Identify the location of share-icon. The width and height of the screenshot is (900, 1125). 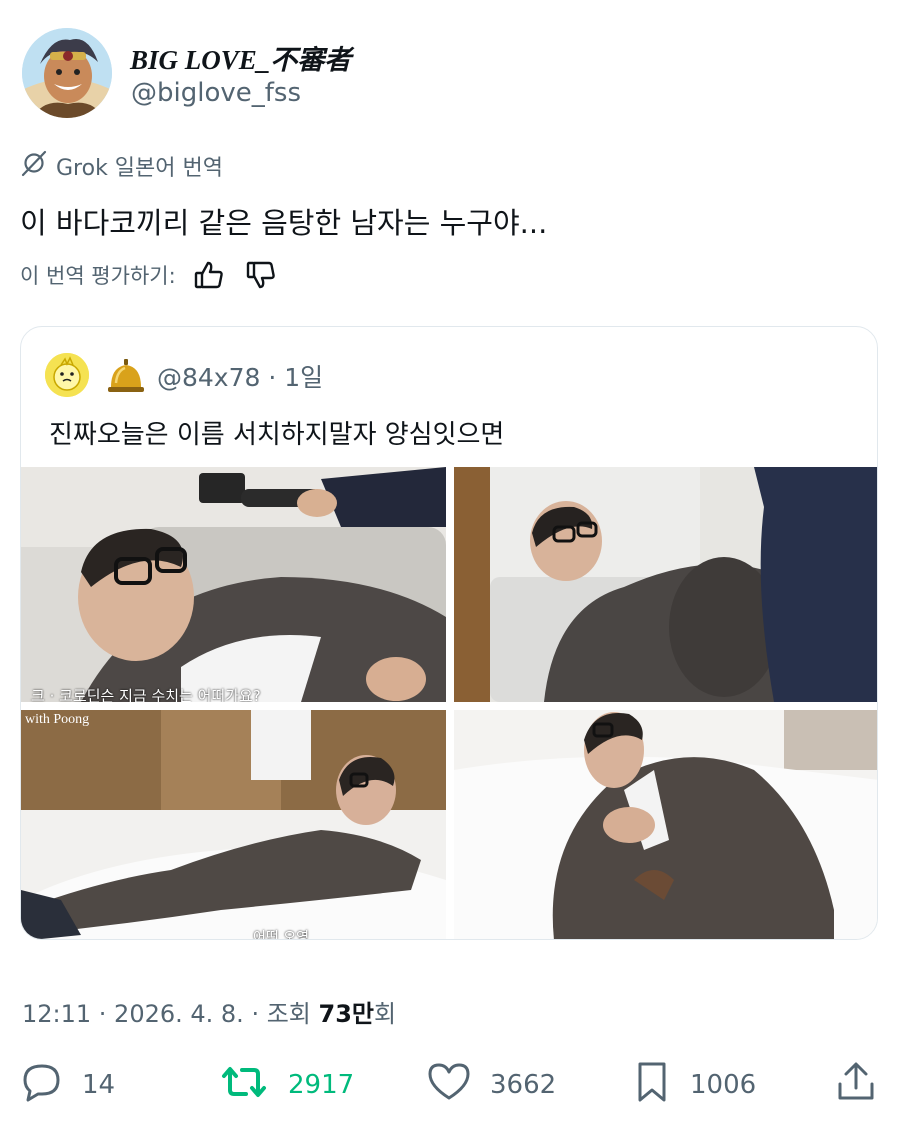
(856, 1085).